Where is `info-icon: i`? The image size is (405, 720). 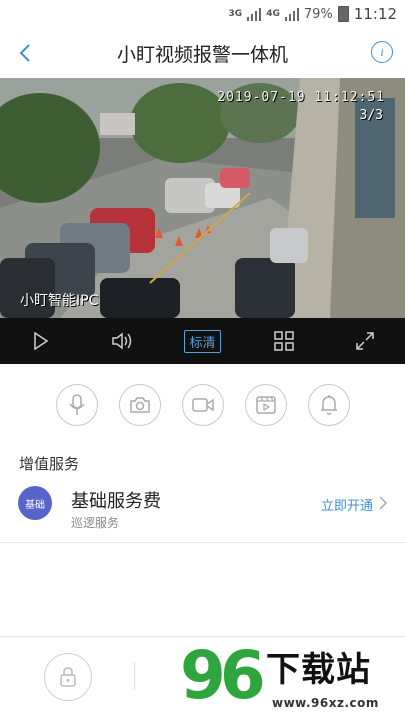 info-icon: i is located at coordinates (382, 51).